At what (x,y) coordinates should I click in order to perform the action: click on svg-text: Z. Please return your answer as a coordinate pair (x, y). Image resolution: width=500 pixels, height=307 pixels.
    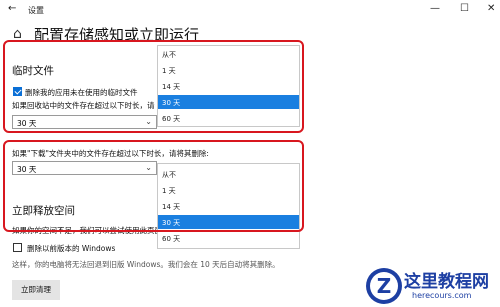
    Looking at the image, I should click on (384, 286).